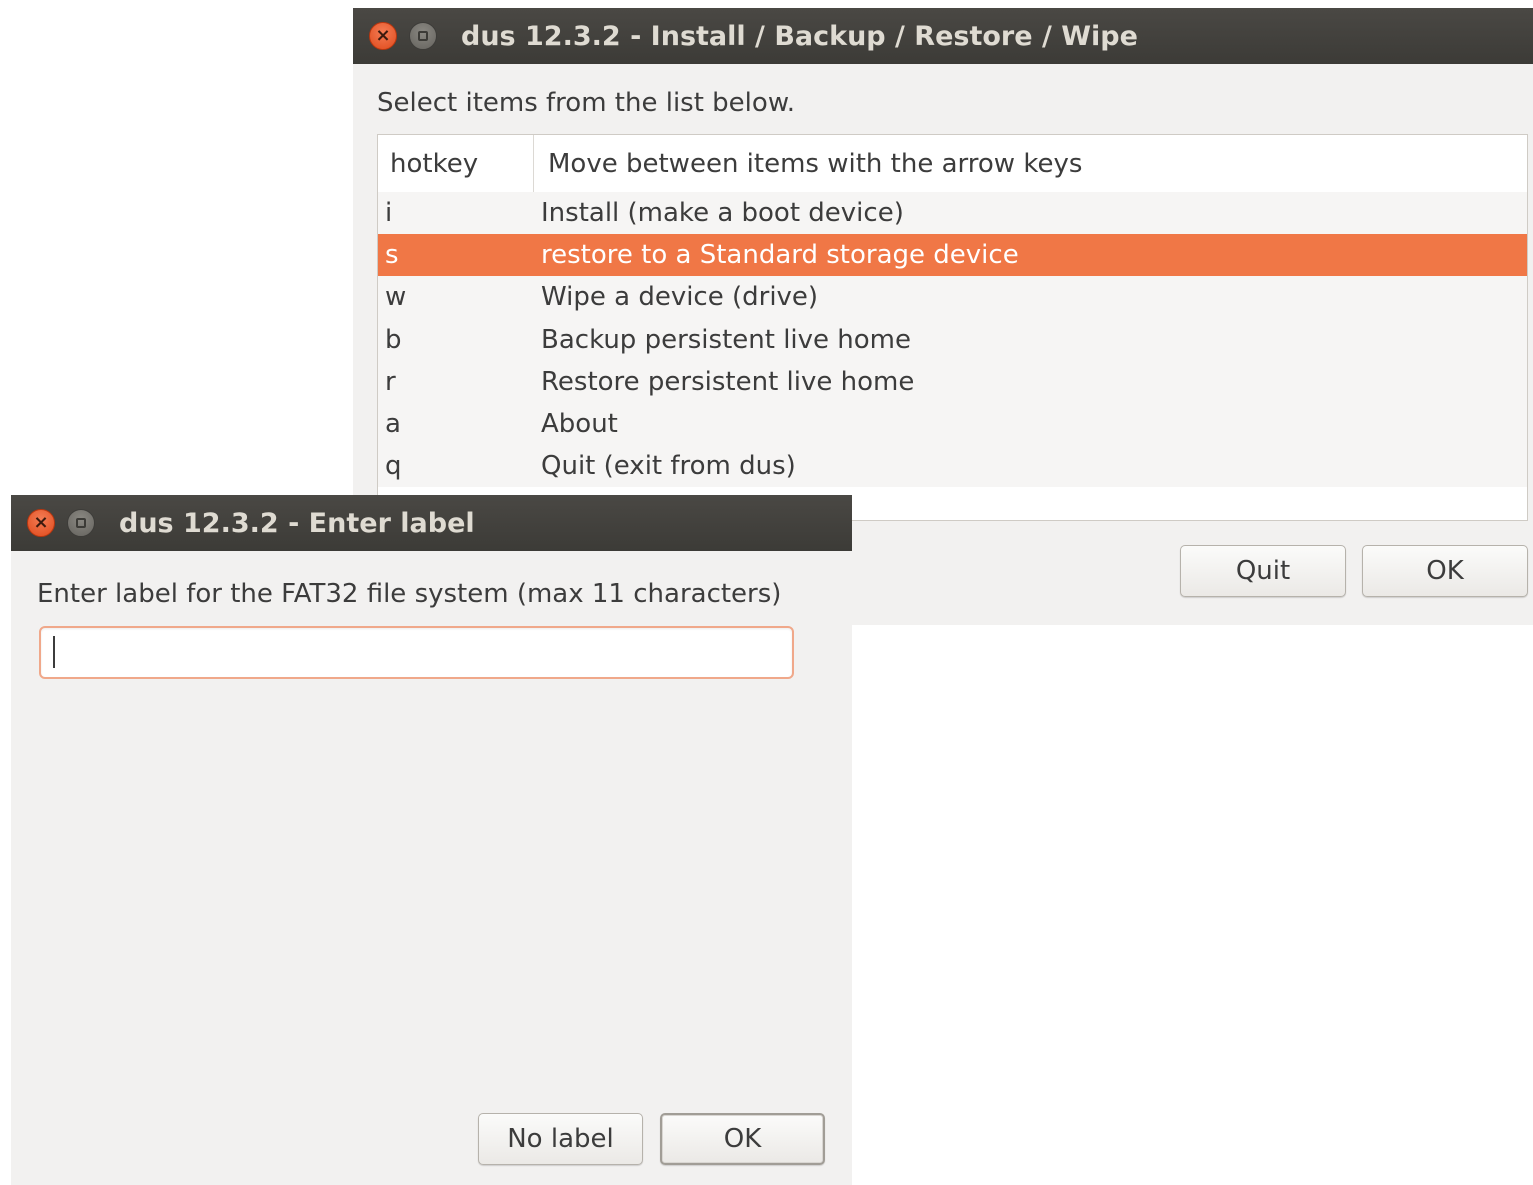 The height and width of the screenshot is (1185, 1533). What do you see at coordinates (952, 381) in the screenshot?
I see `list-item: r Restore persistent live home` at bounding box center [952, 381].